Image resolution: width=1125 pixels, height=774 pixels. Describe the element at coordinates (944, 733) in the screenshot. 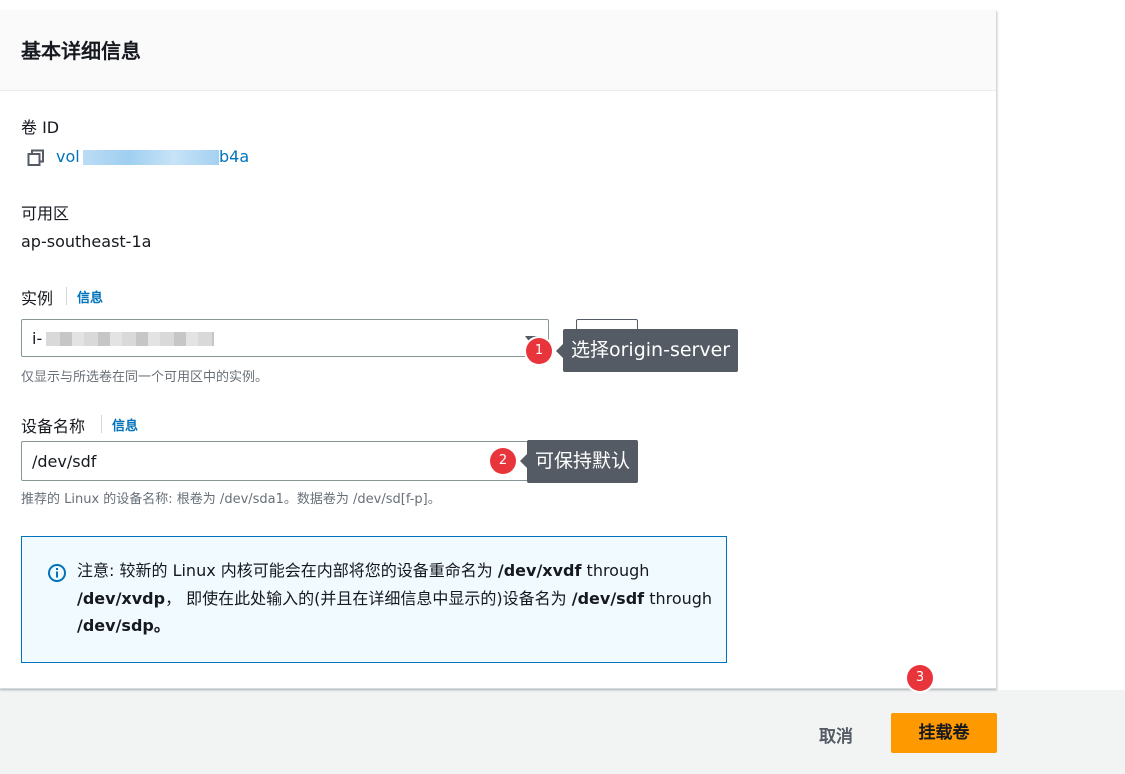

I see `attach-volume-button: 挂载卷` at that location.